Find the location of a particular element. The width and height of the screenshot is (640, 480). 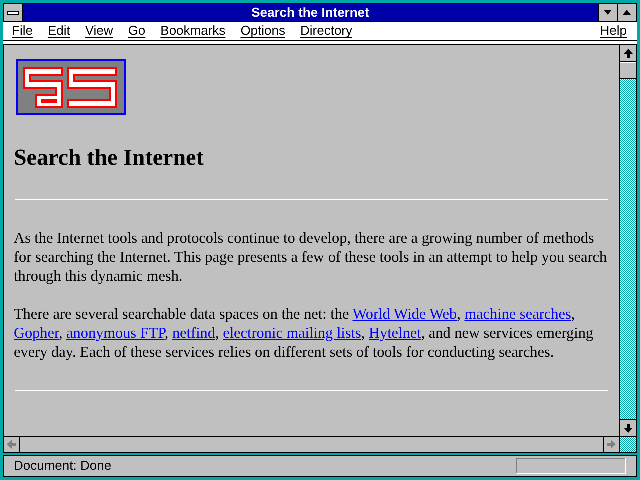

link: World Wide Web is located at coordinates (405, 314).